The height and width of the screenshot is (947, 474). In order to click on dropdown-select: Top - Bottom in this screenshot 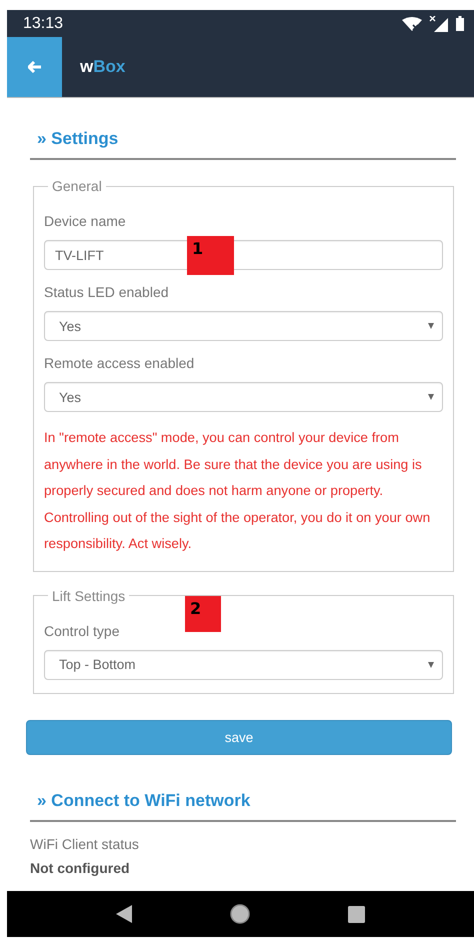, I will do `click(243, 665)`.